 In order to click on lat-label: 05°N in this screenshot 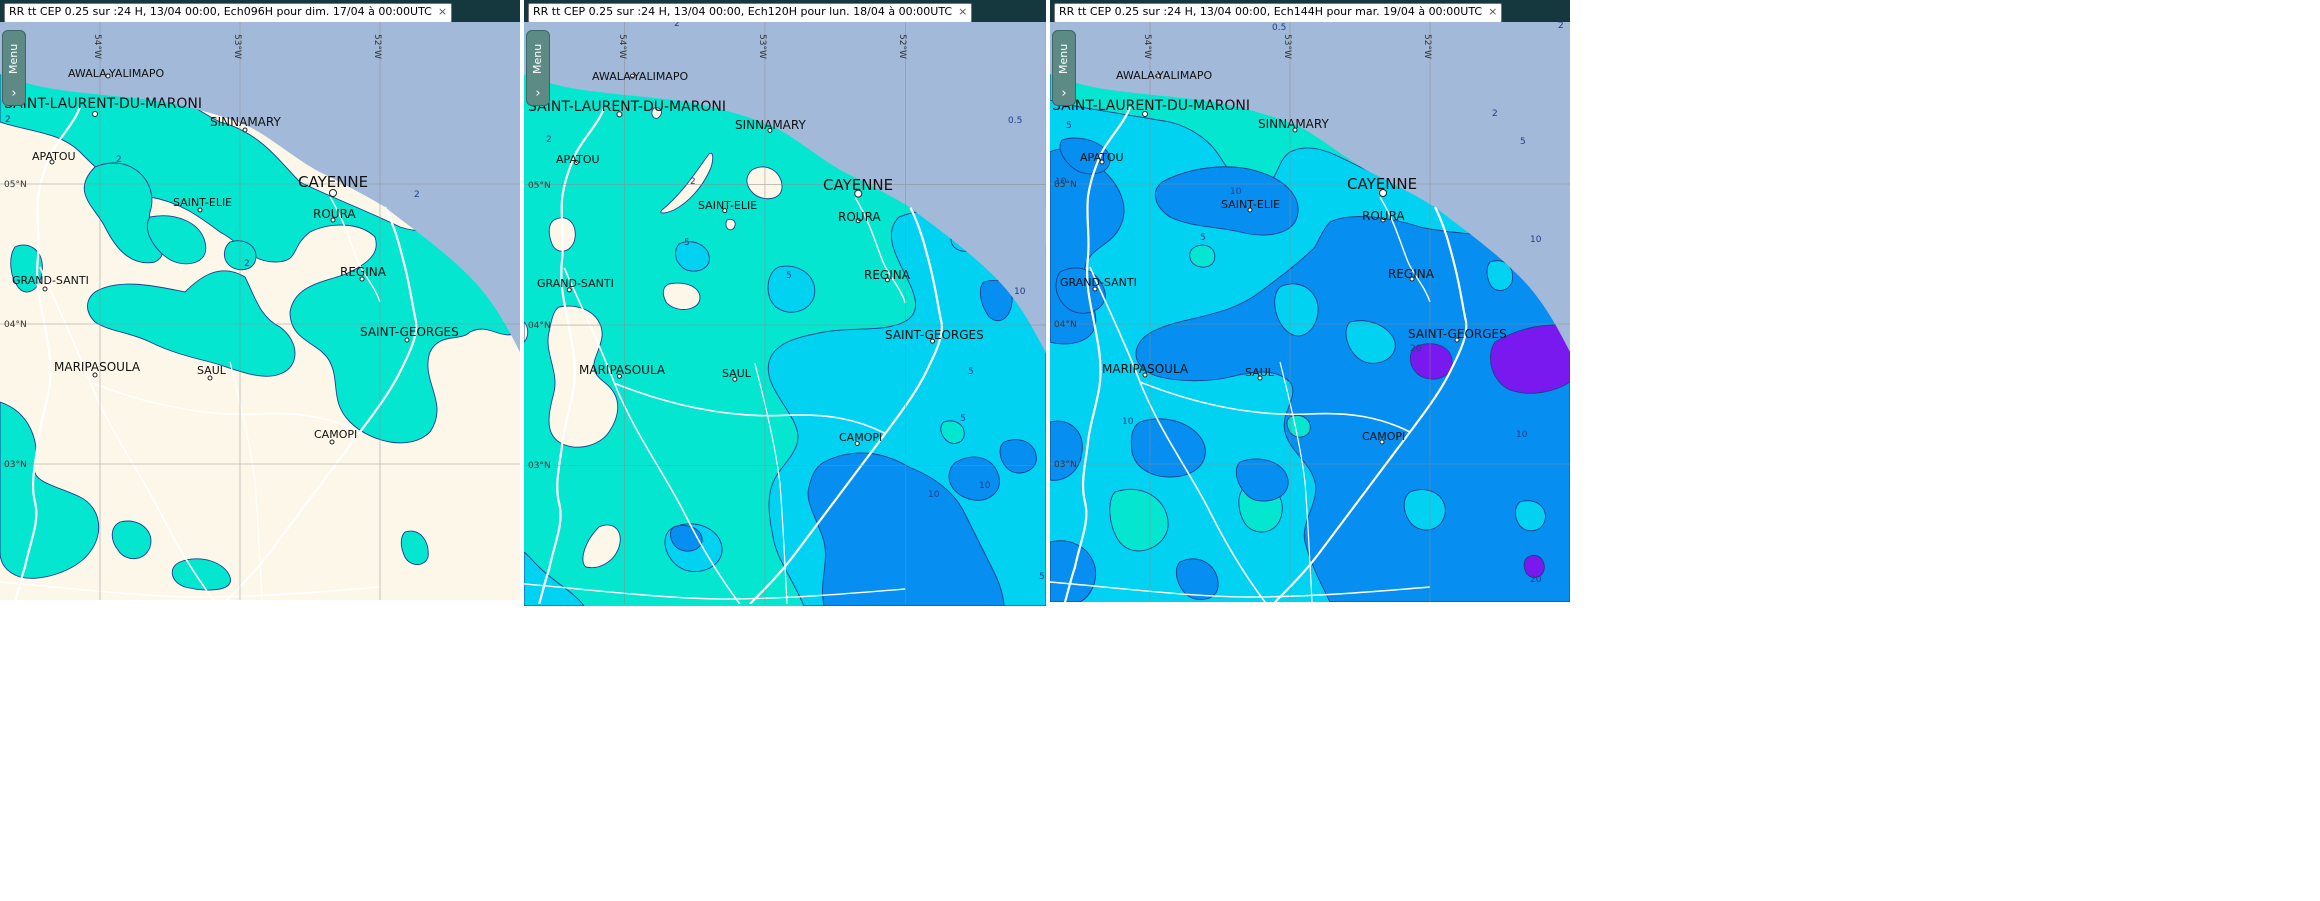, I will do `click(539, 186)`.